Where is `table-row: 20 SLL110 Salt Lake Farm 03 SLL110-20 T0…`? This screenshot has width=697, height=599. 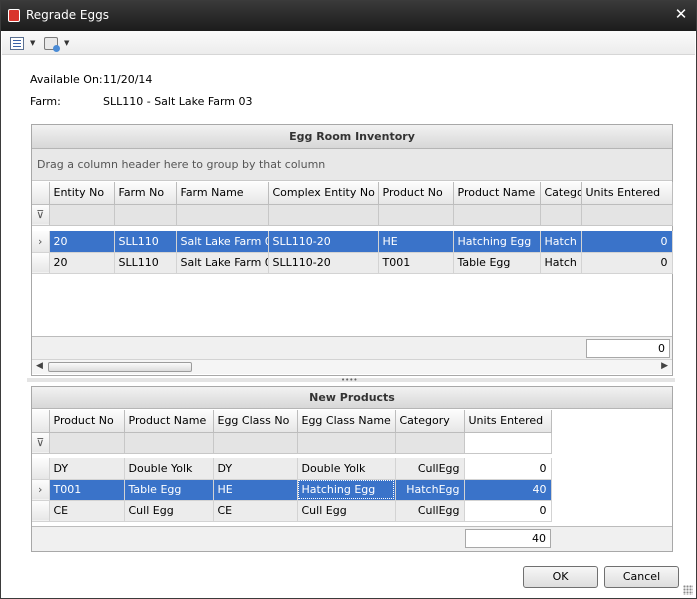 table-row: 20 SLL110 Salt Lake Farm 03 SLL110-20 T0… is located at coordinates (352, 263).